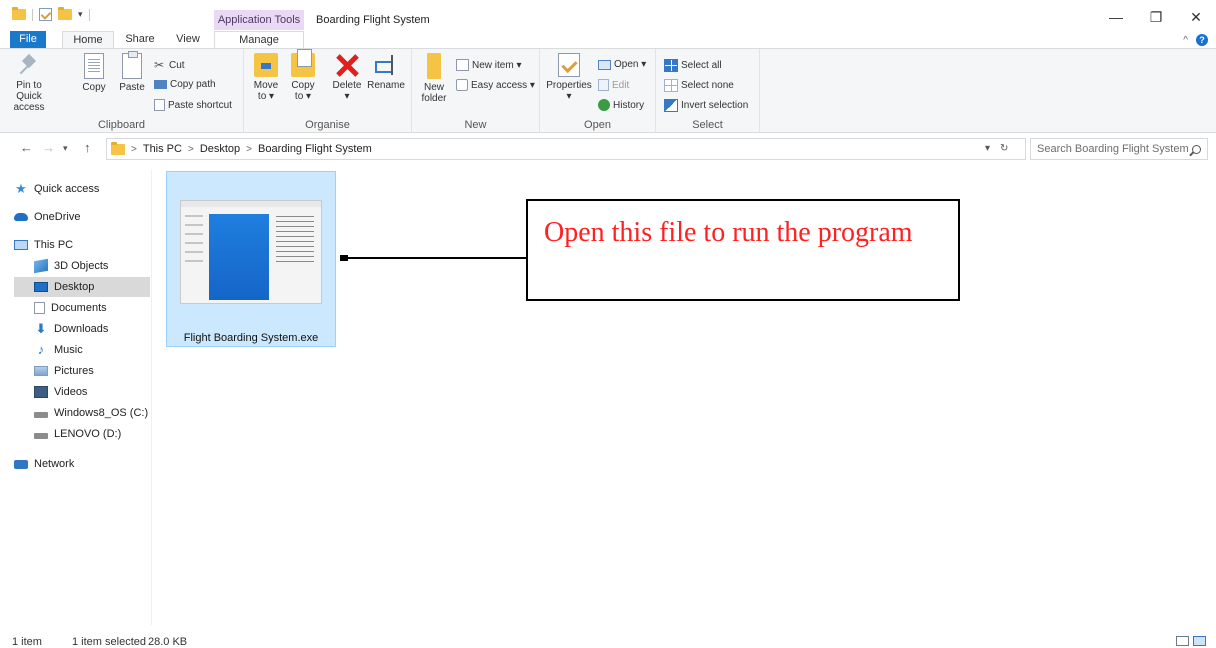  Describe the element at coordinates (259, 40) in the screenshot. I see `tab-manage: Manage` at that location.